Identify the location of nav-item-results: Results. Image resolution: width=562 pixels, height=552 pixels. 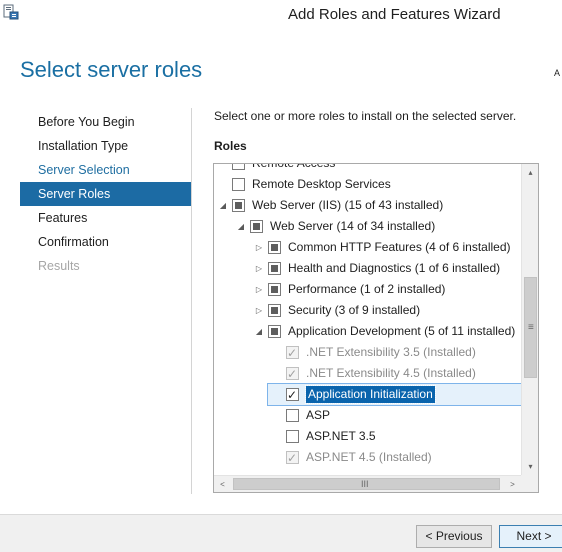
(59, 266).